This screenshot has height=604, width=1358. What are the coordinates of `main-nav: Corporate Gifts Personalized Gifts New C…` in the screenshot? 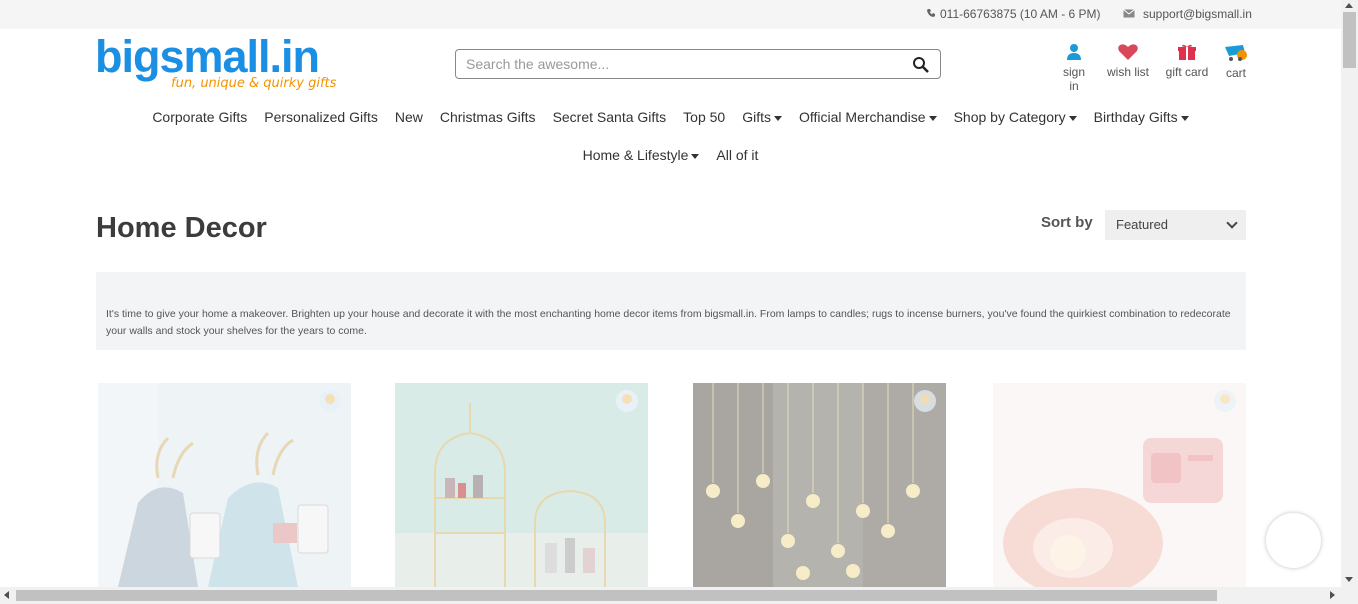 It's located at (670, 117).